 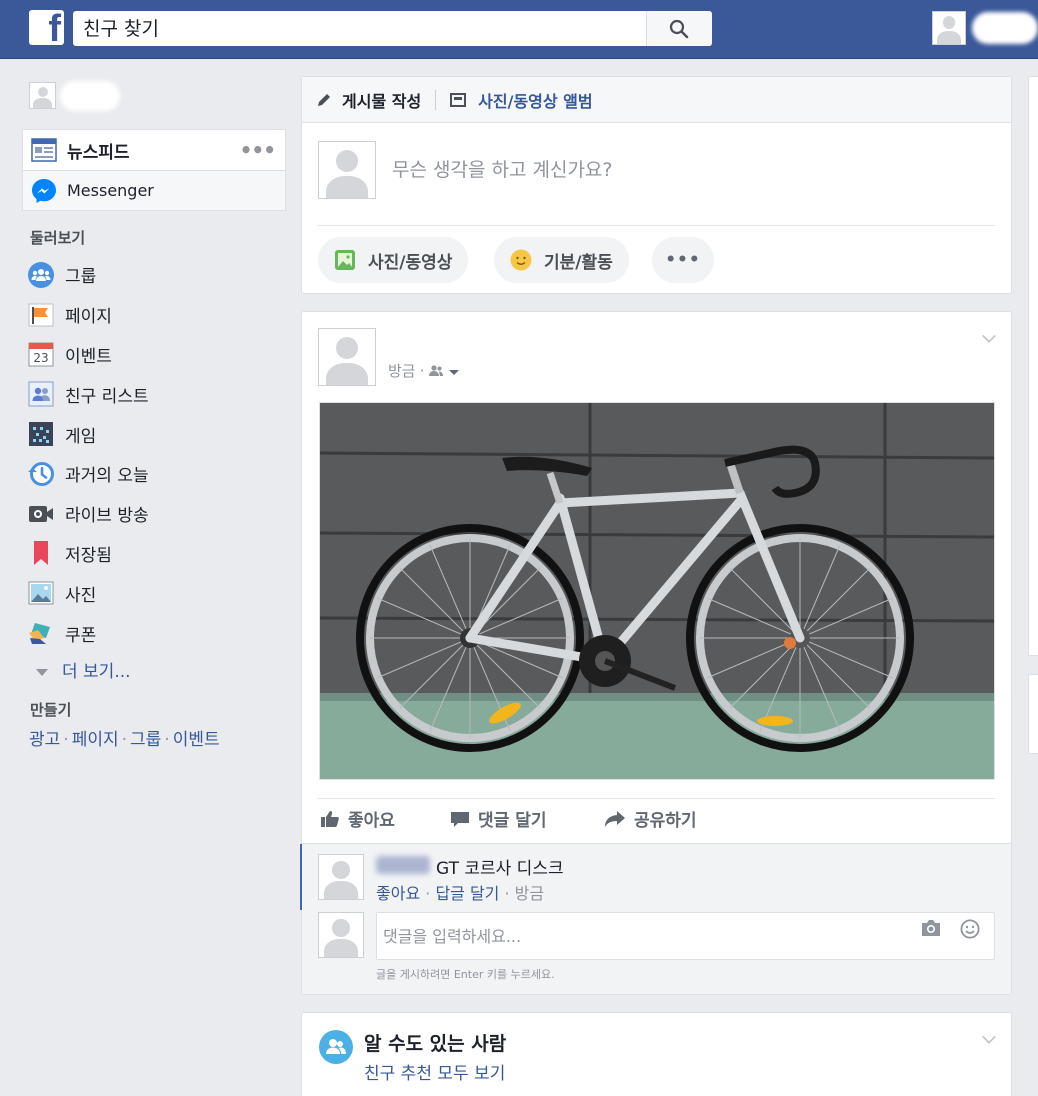 I want to click on post-timestamp: 방금, so click(x=402, y=370).